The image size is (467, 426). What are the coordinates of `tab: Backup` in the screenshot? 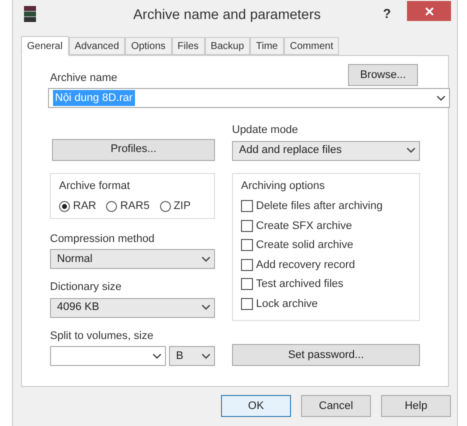 It's located at (227, 46).